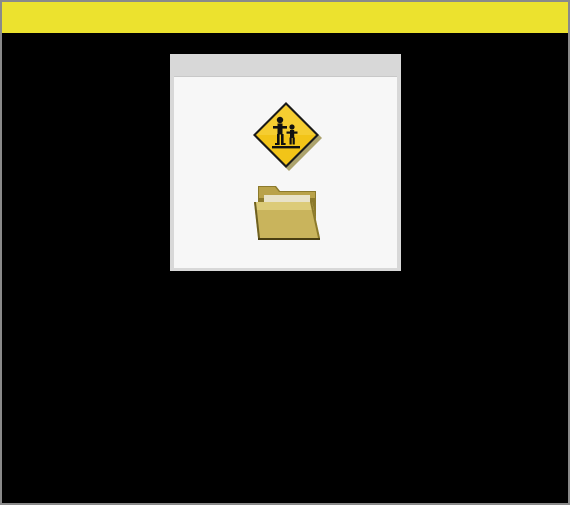  Describe the element at coordinates (285, 65) in the screenshot. I see `panel-header` at that location.